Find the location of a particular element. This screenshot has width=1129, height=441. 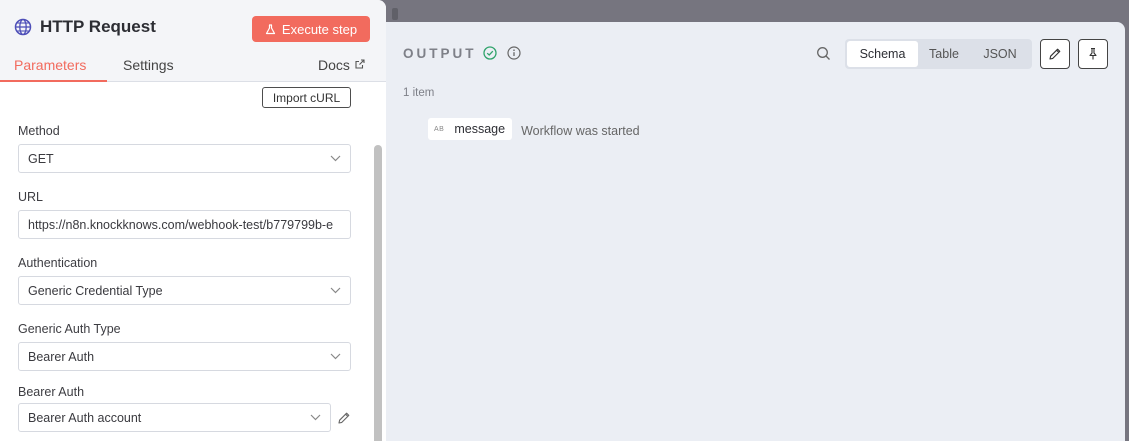

success-check-icon is located at coordinates (490, 53).